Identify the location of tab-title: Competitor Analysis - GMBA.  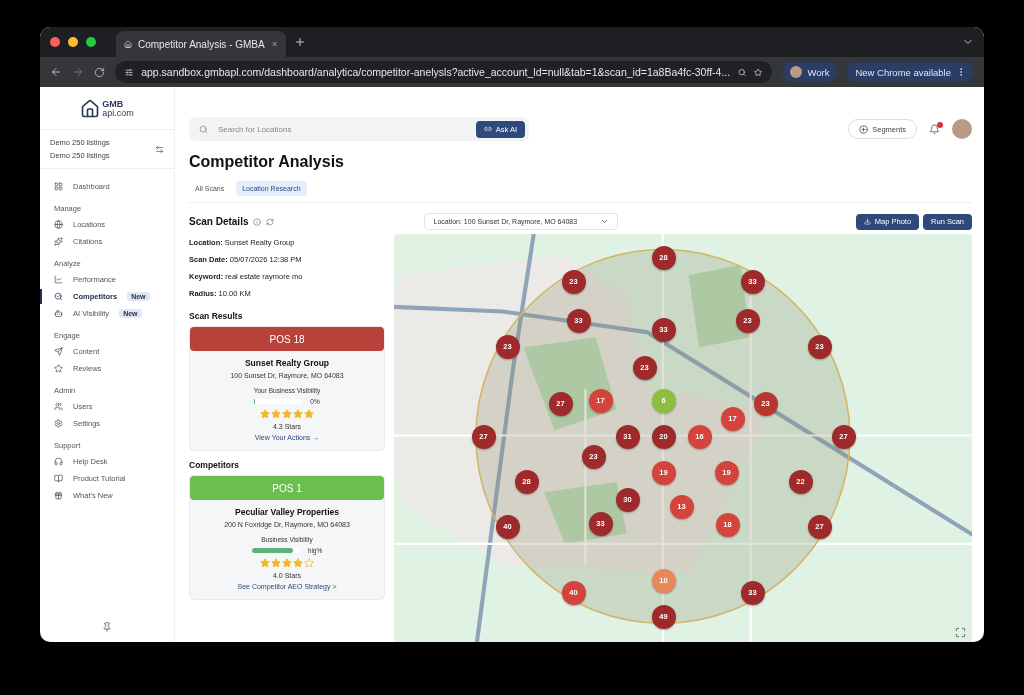
(201, 44).